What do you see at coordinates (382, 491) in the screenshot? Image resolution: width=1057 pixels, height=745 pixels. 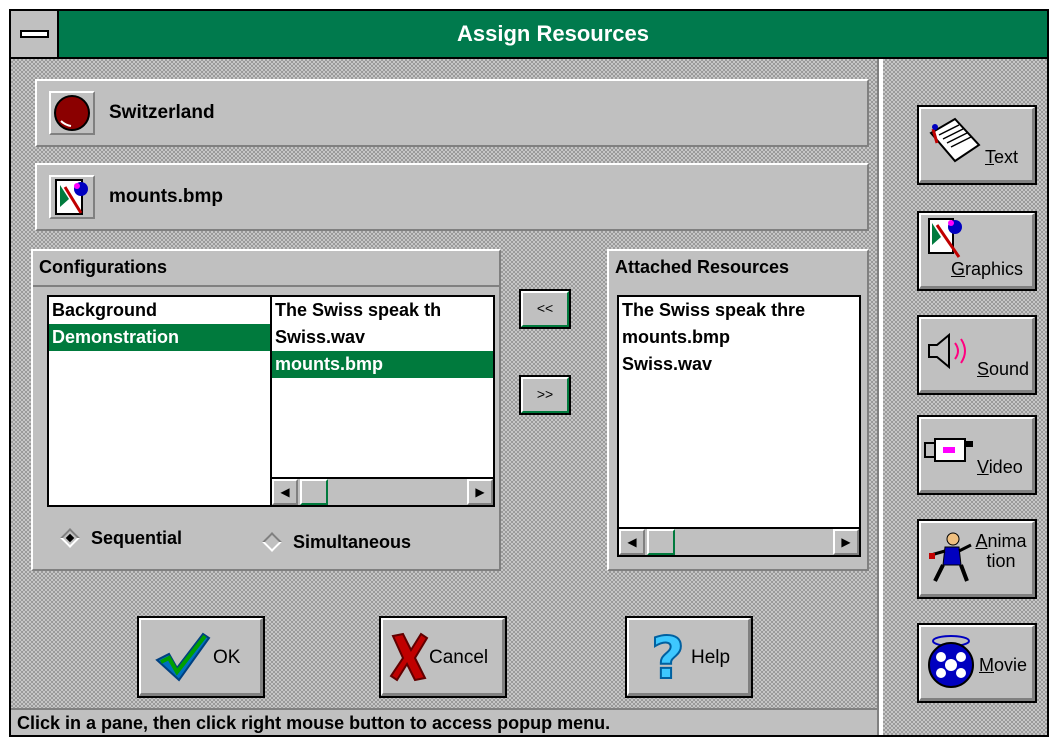 I see `configuration-resources-hscroll: ◀ ▶` at bounding box center [382, 491].